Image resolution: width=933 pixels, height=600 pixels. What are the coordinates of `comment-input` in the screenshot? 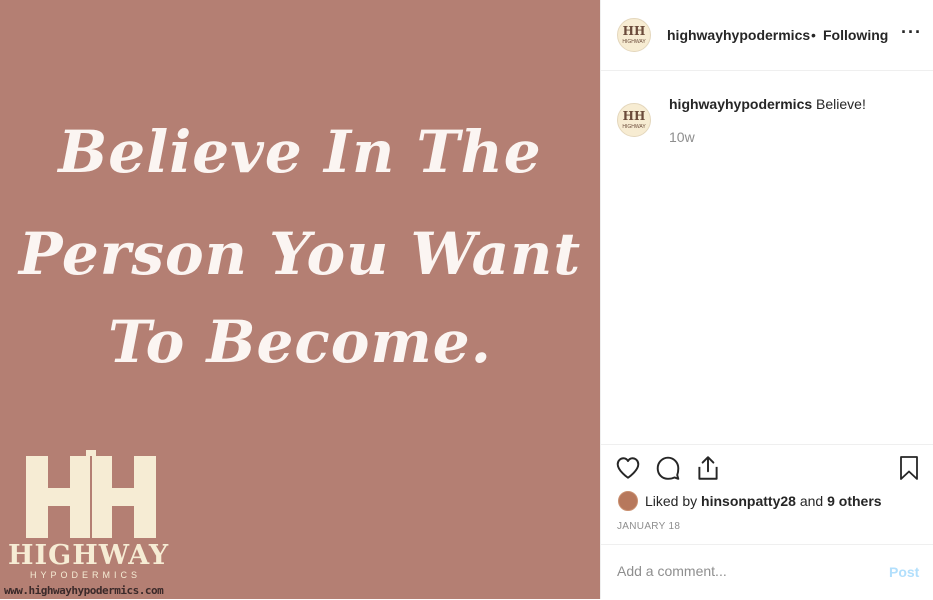 It's located at (742, 571).